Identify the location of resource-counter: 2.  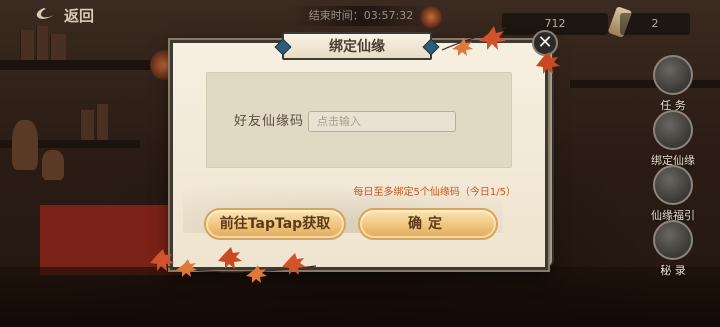
(655, 24).